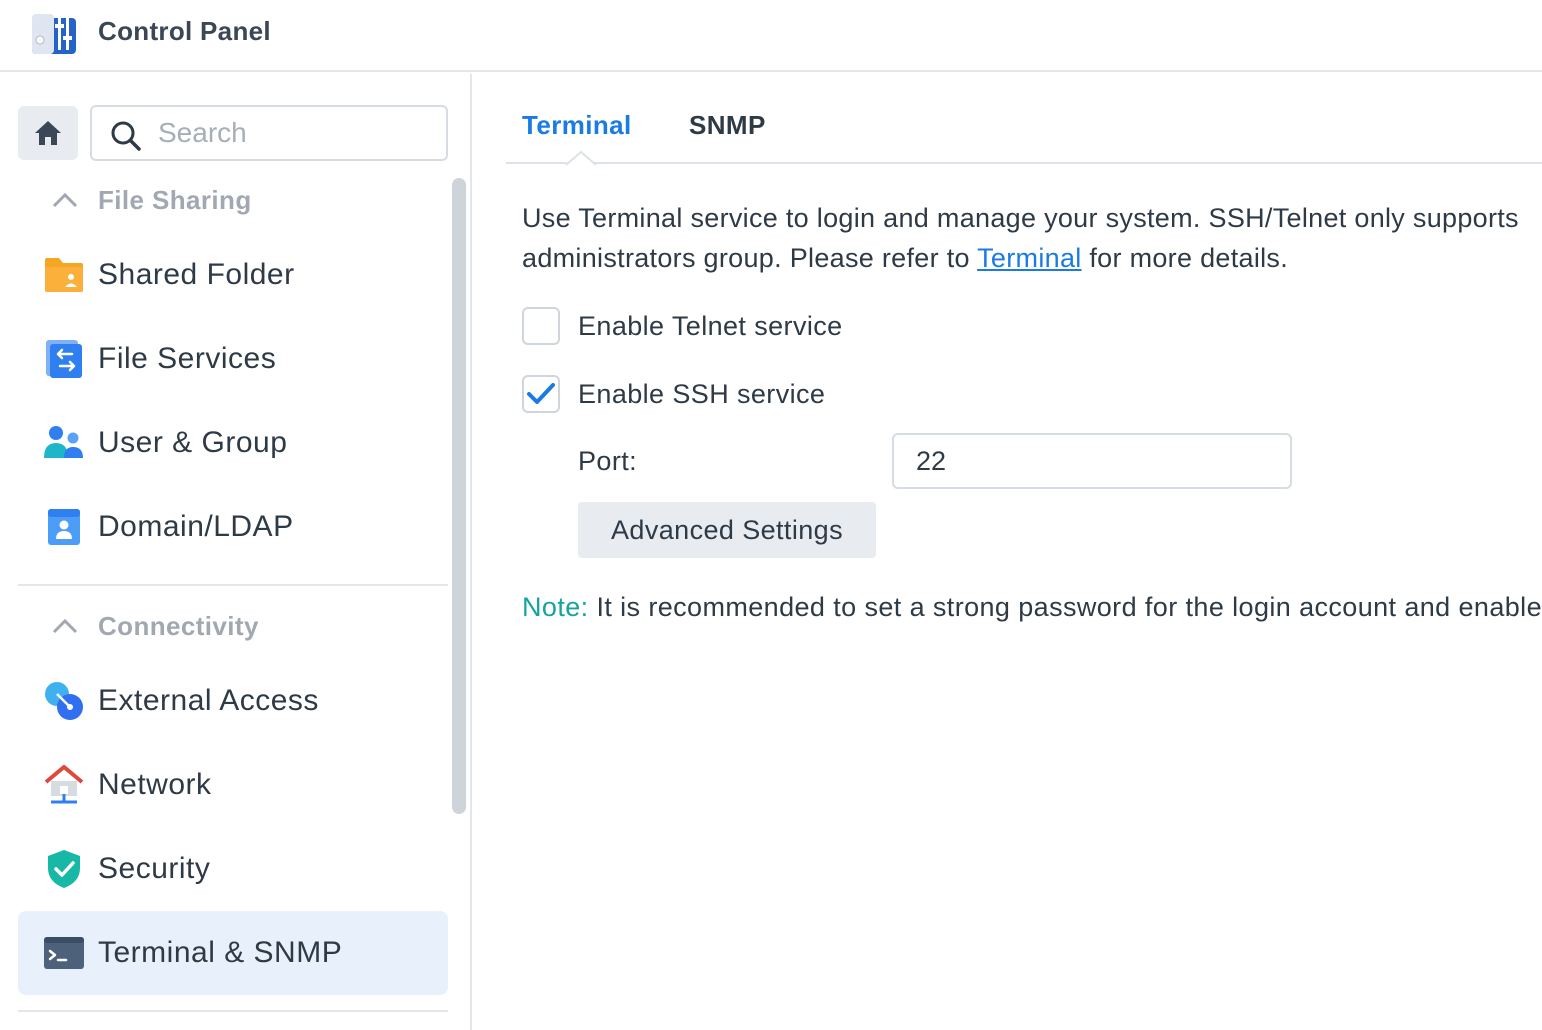  Describe the element at coordinates (64, 701) in the screenshot. I see `external-access-icon` at that location.